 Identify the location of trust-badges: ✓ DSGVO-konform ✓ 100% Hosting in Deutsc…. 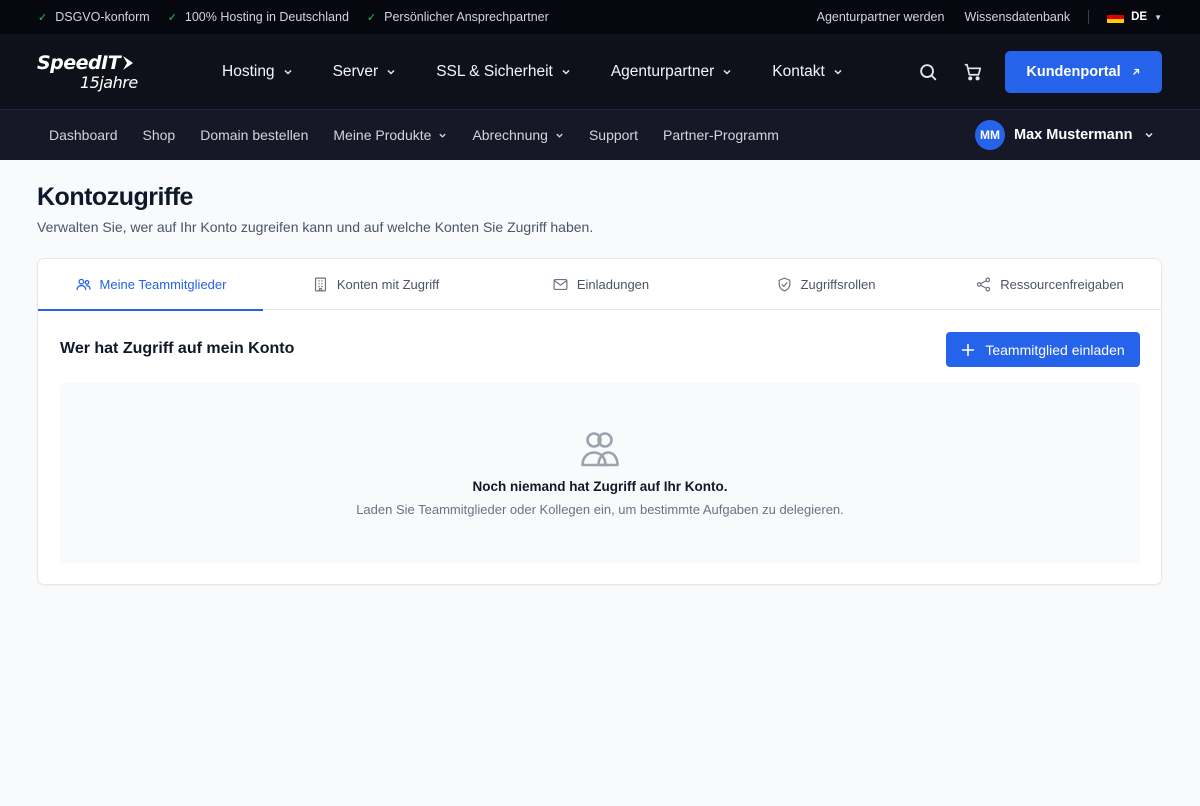
(302, 17).